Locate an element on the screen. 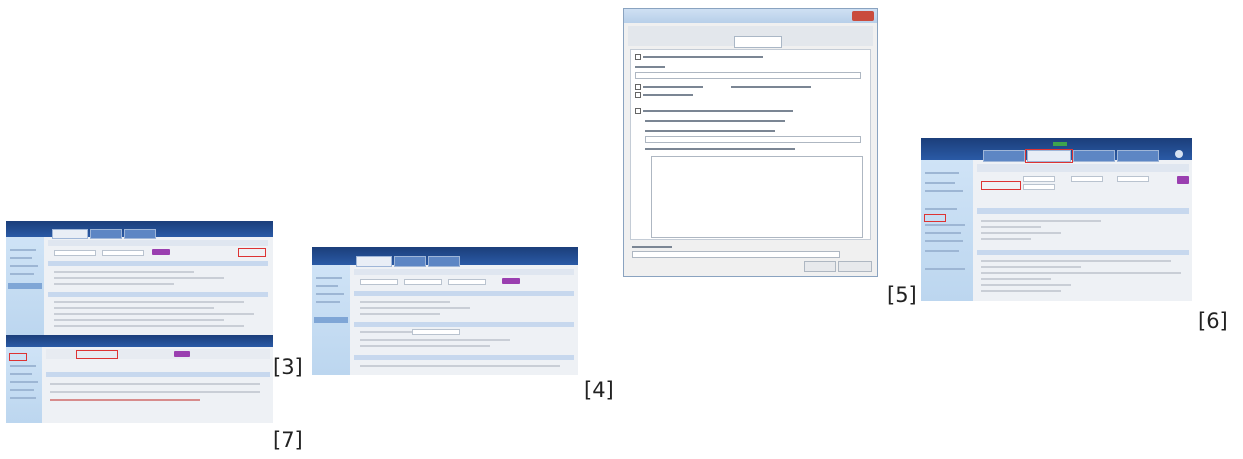 The width and height of the screenshot is (1243, 459). dropdown-select is located at coordinates (736, 254).